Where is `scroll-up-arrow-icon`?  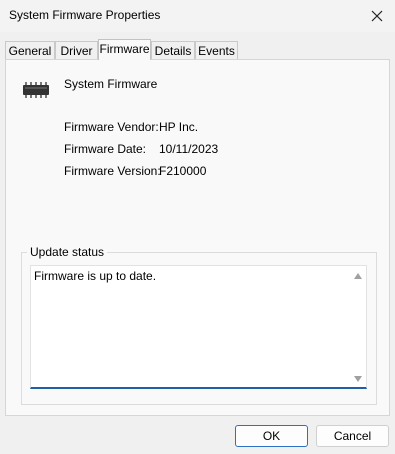
scroll-up-arrow-icon is located at coordinates (357, 275).